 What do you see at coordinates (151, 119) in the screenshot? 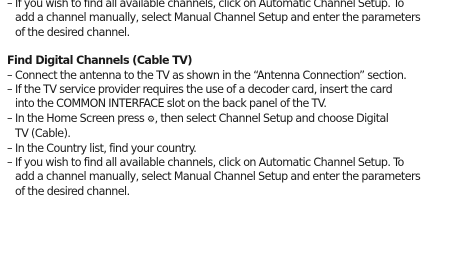
I see `gear-icon: ⚙` at bounding box center [151, 119].